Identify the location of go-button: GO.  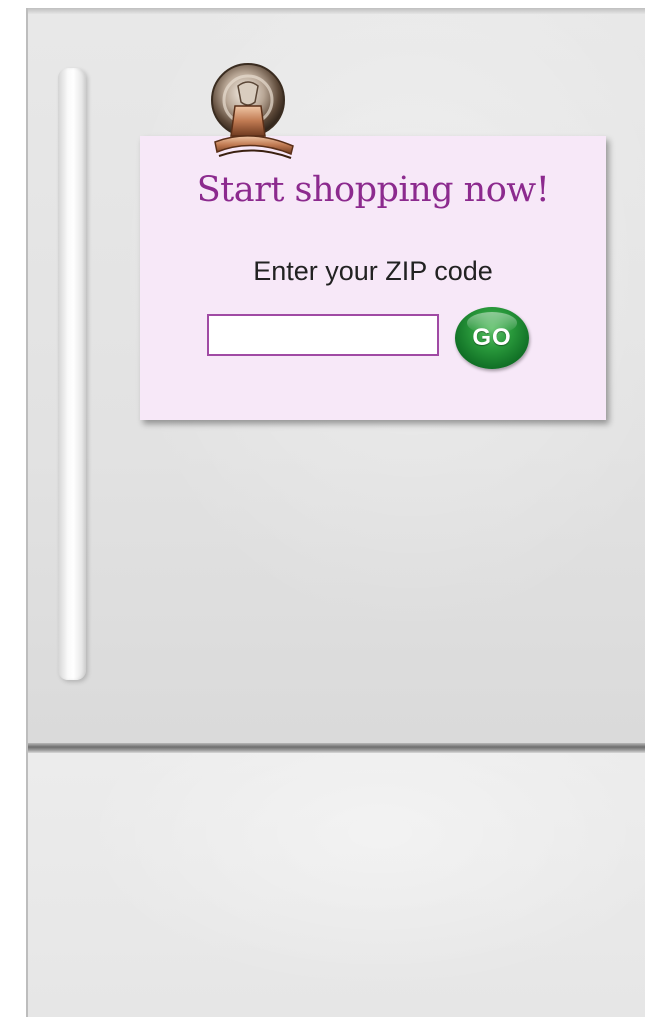
(492, 338).